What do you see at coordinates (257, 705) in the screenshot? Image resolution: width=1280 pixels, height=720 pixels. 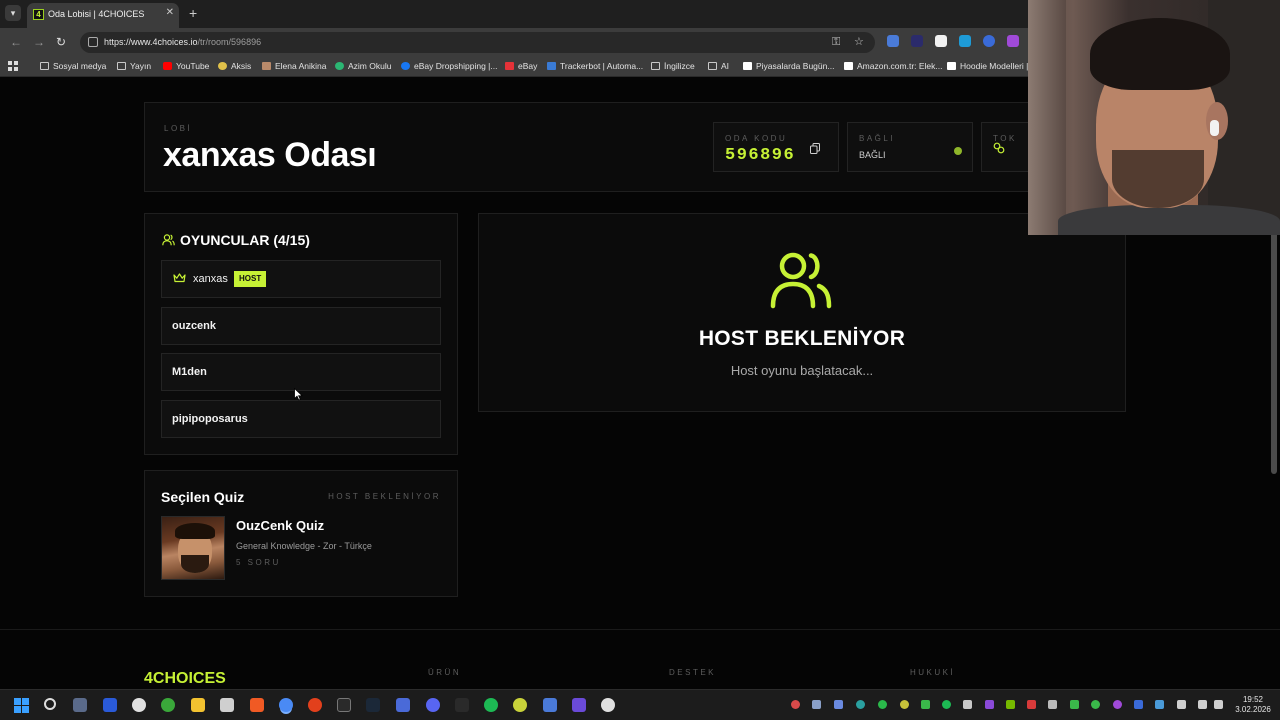 I see `brave-icon` at bounding box center [257, 705].